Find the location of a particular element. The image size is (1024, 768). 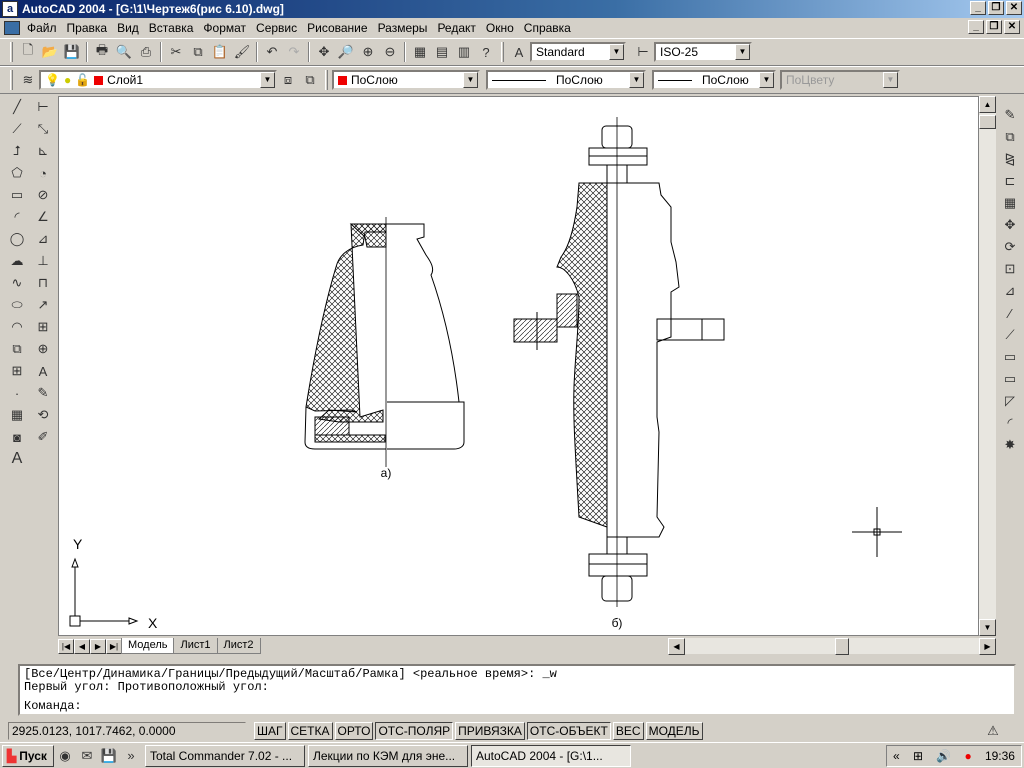

dim-text-edit-icon: ✎ is located at coordinates (43, 393).